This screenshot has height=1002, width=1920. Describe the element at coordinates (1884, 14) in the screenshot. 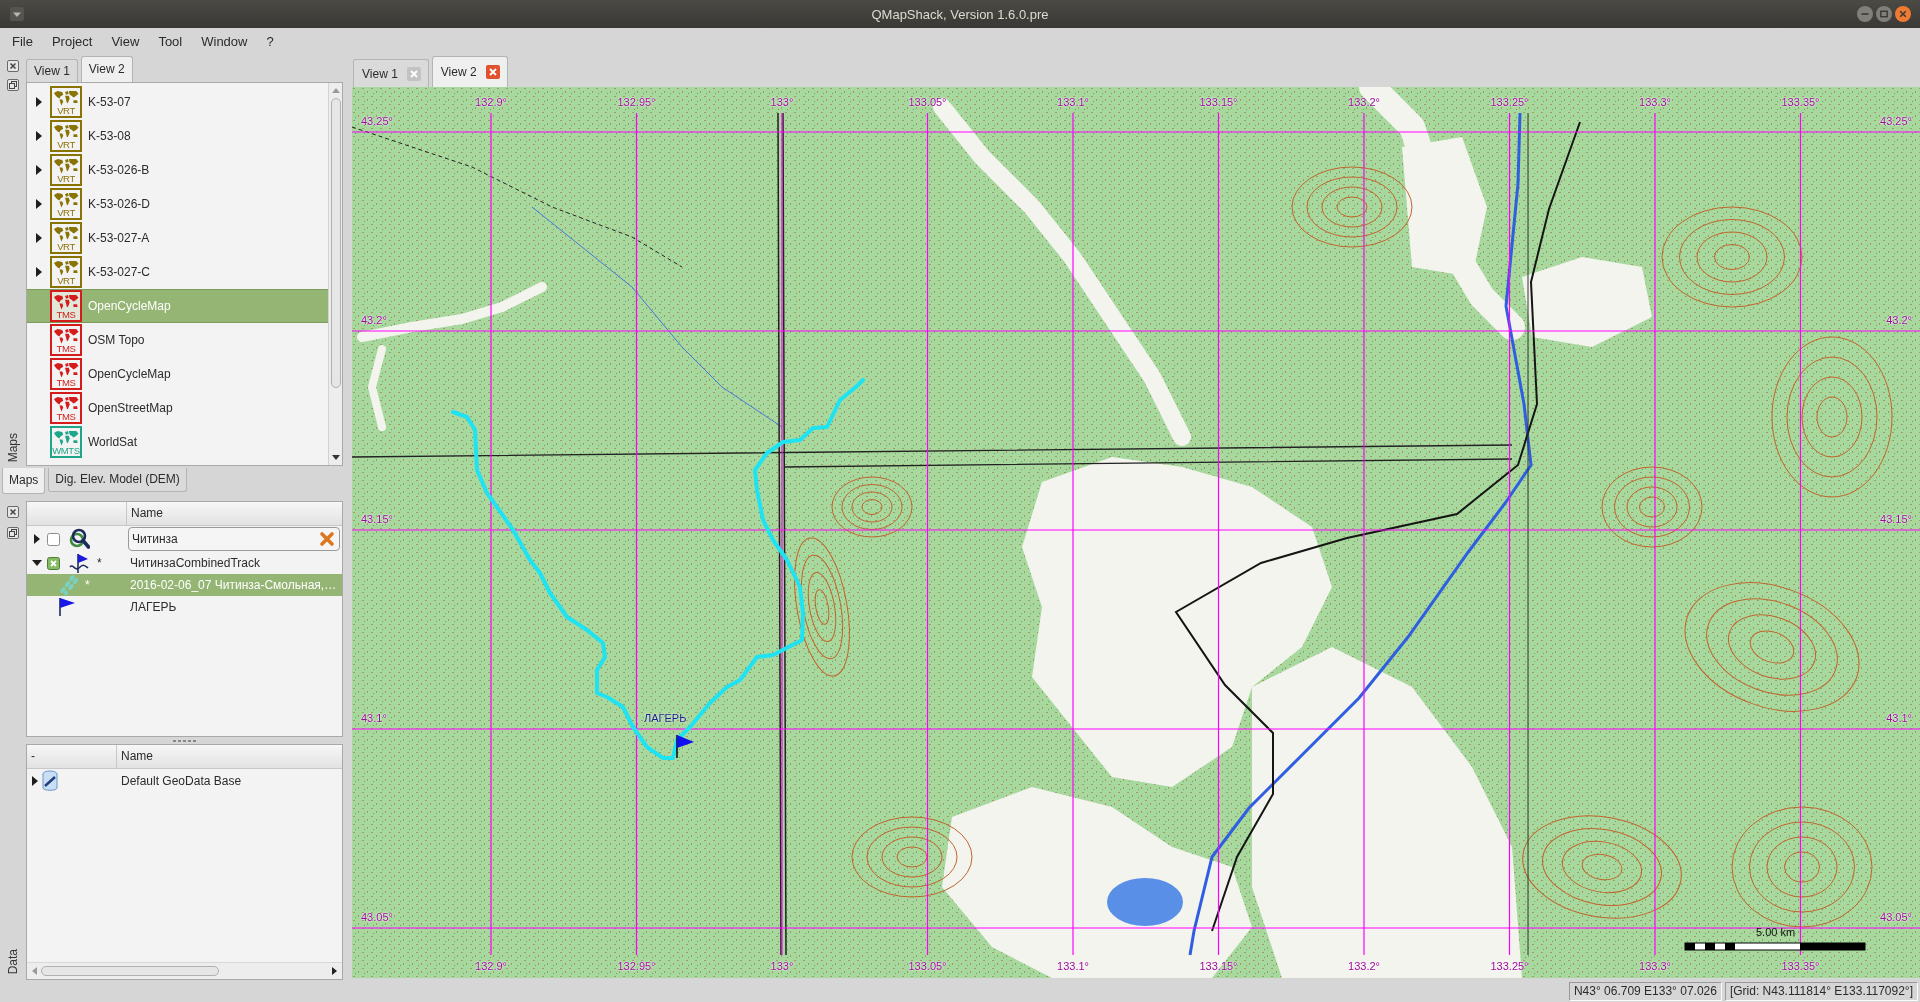

I see `maximize-icon` at that location.